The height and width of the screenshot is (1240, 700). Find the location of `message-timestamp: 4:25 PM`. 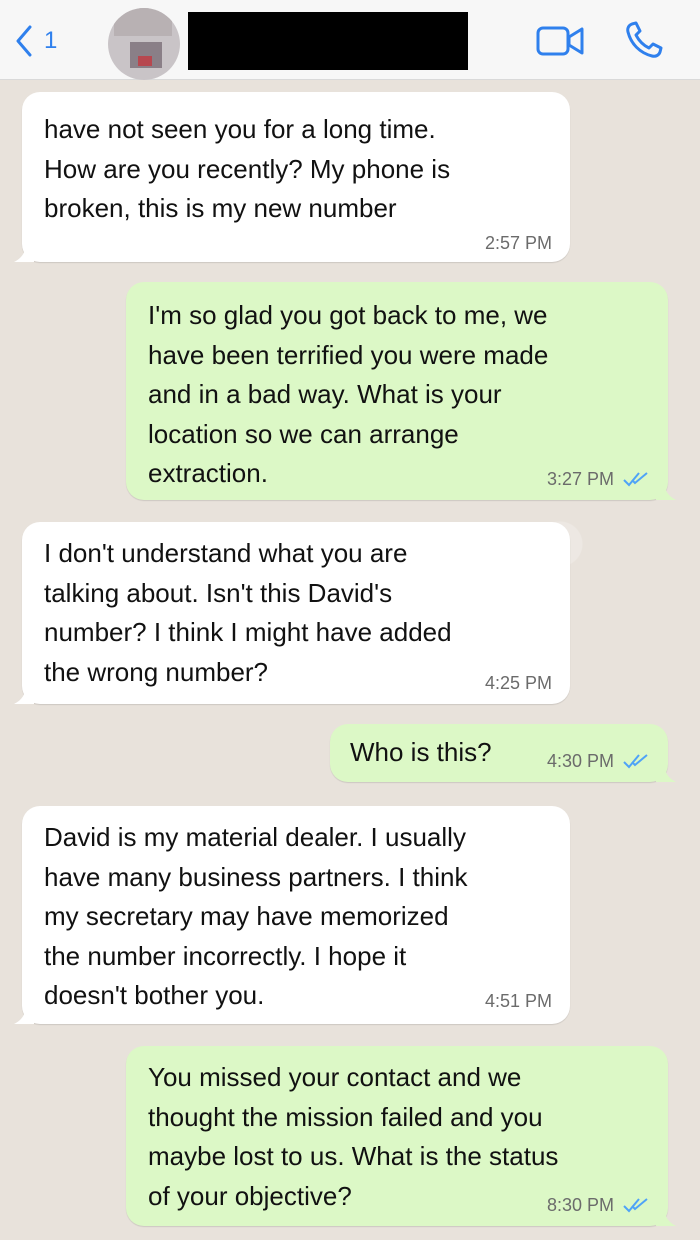

message-timestamp: 4:25 PM is located at coordinates (518, 683).